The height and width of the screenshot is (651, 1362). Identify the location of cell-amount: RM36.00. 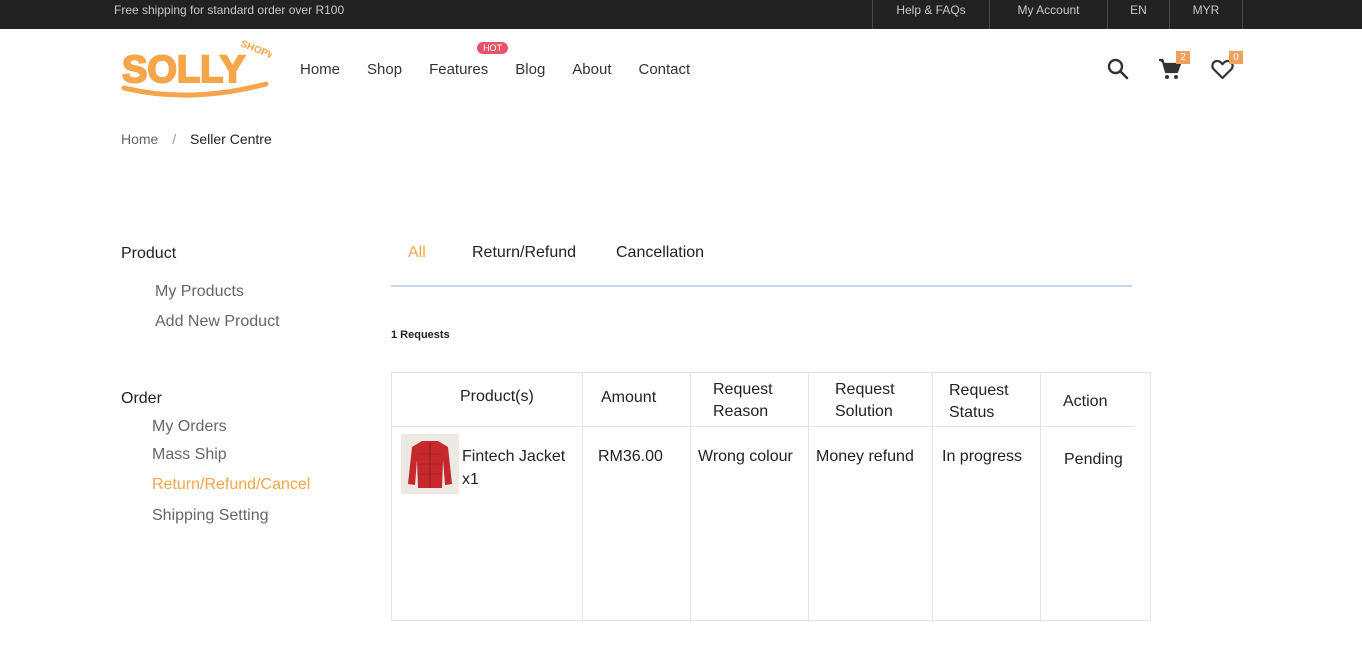
(630, 456).